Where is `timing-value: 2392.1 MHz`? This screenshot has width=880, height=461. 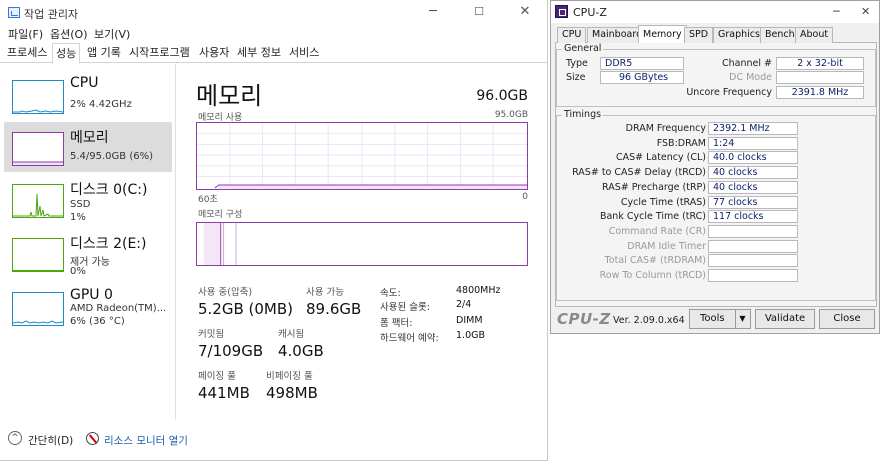 timing-value: 2392.1 MHz is located at coordinates (753, 128).